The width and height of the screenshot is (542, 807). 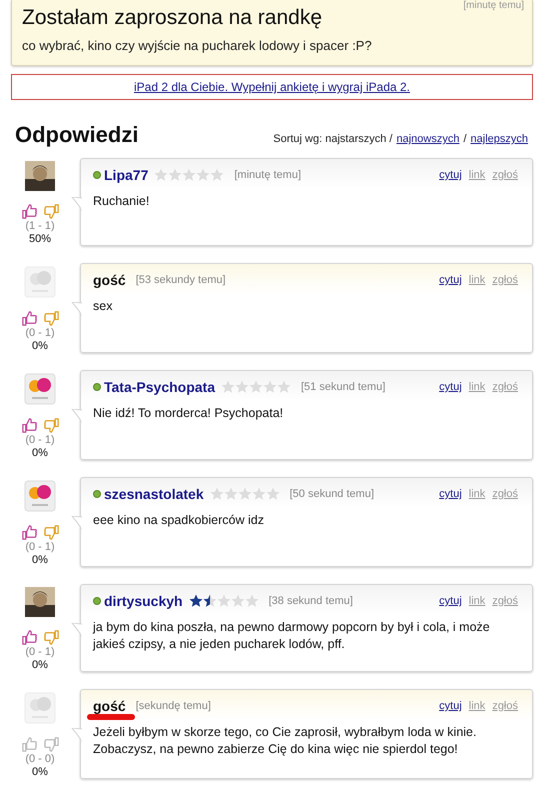 What do you see at coordinates (40, 239) in the screenshot?
I see `vote-percent: 50%` at bounding box center [40, 239].